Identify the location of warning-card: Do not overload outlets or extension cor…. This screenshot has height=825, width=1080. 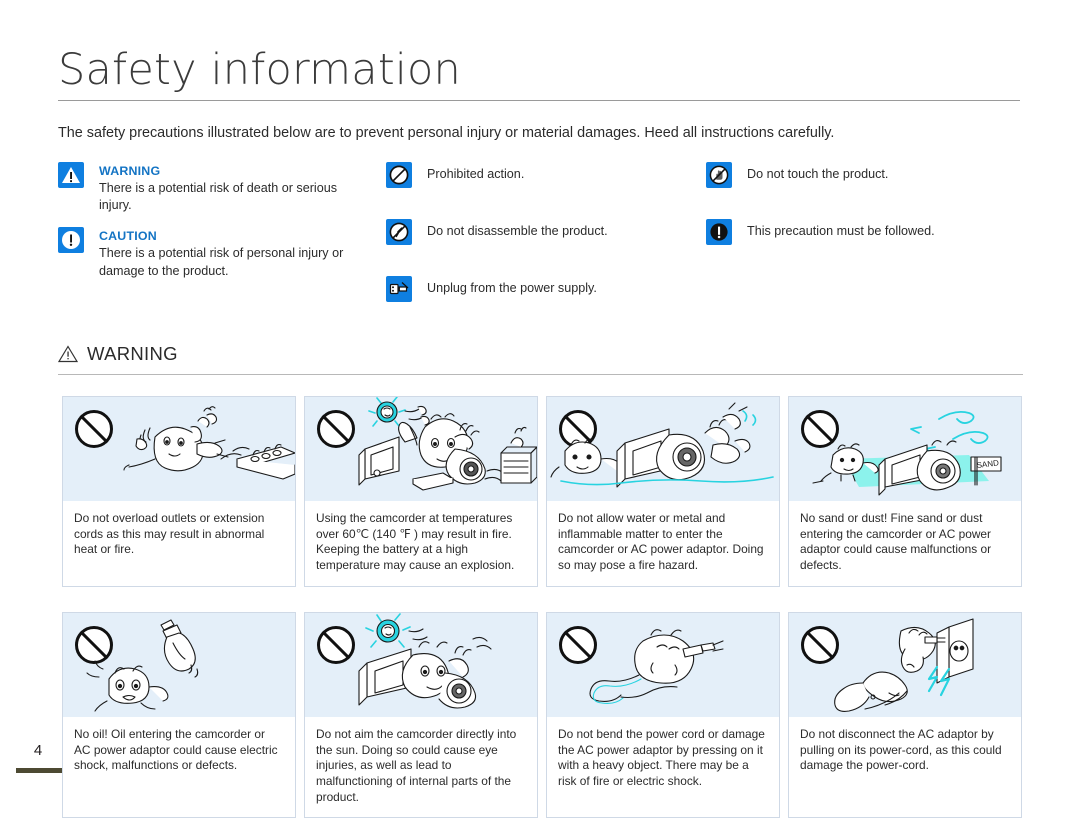
(179, 491).